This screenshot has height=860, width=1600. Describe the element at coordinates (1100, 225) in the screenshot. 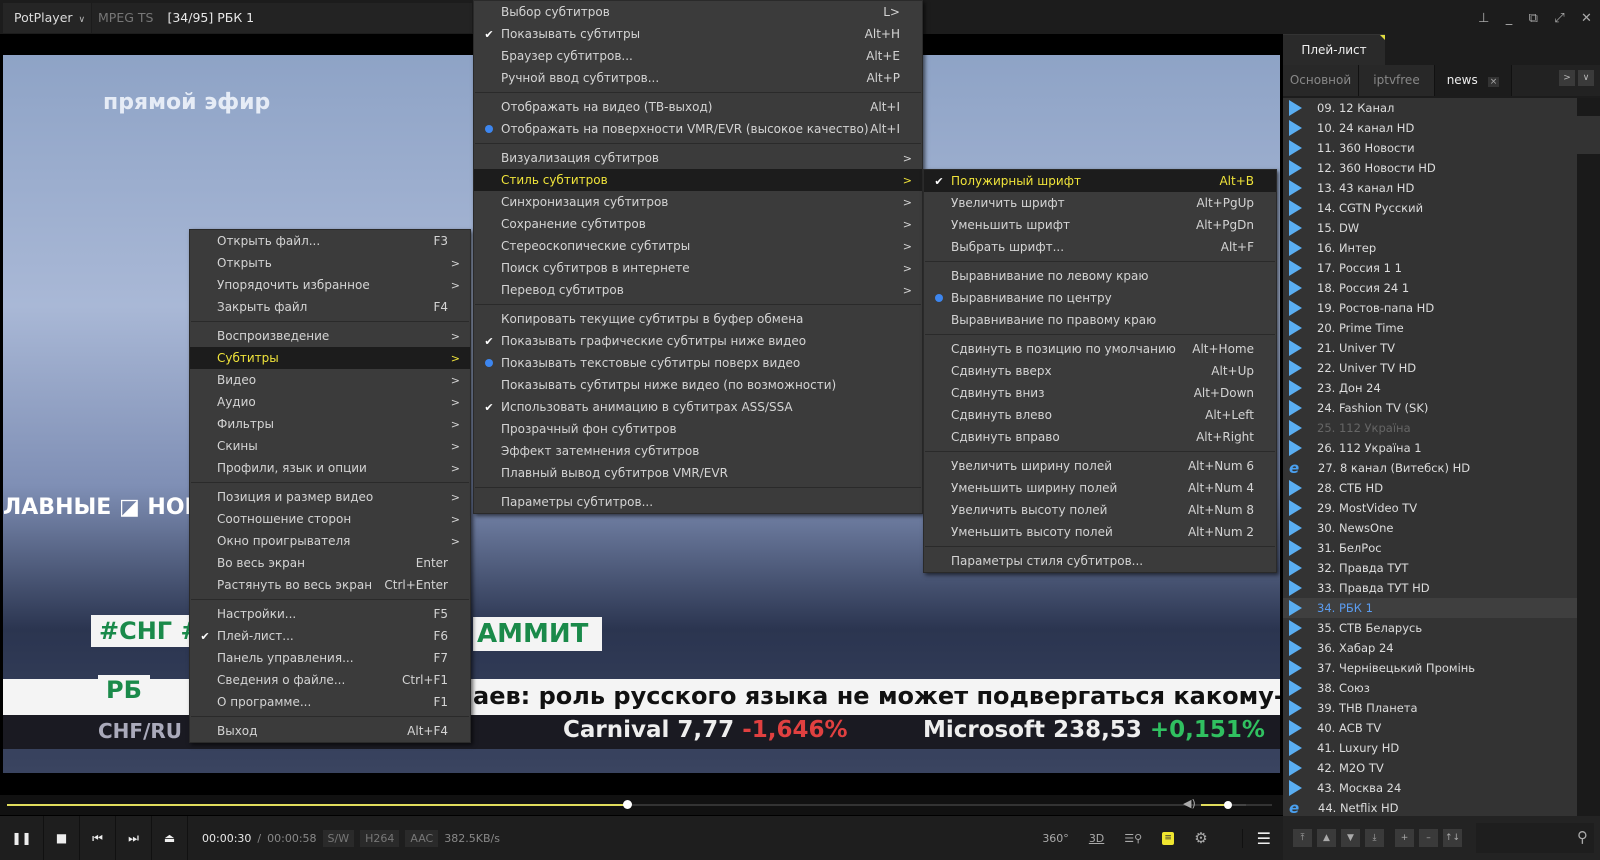

I see `menu-item: Уменьшить шрифт Alt+PgDn` at that location.